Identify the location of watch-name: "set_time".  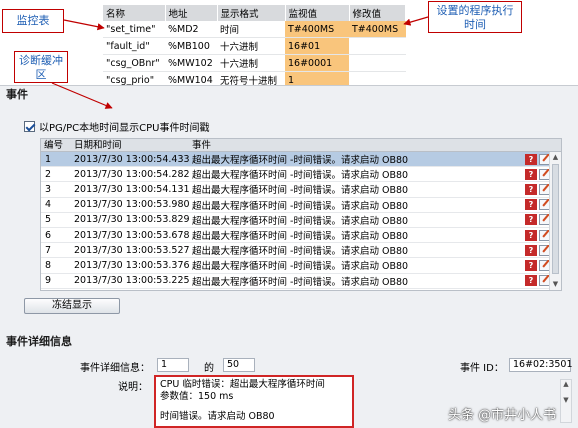
(134, 29).